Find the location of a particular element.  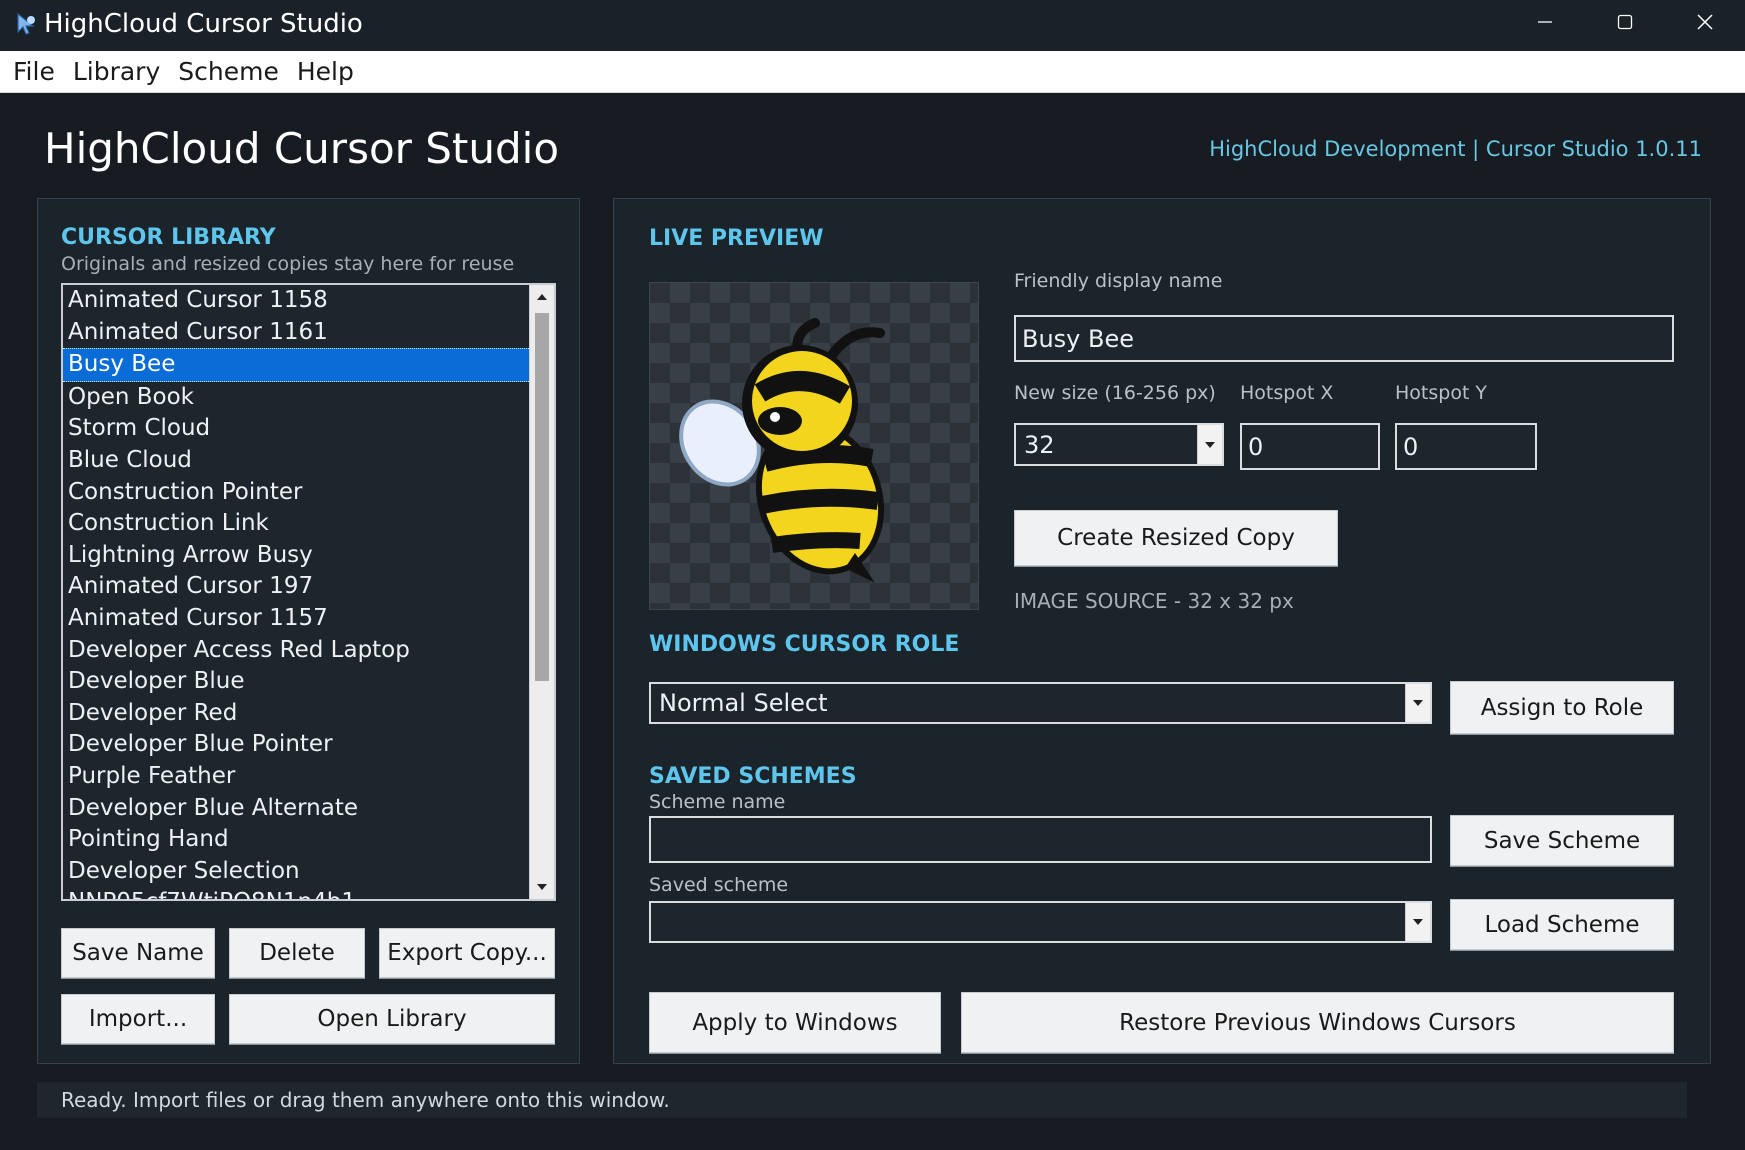

save-name-button: Save Name is located at coordinates (138, 953).